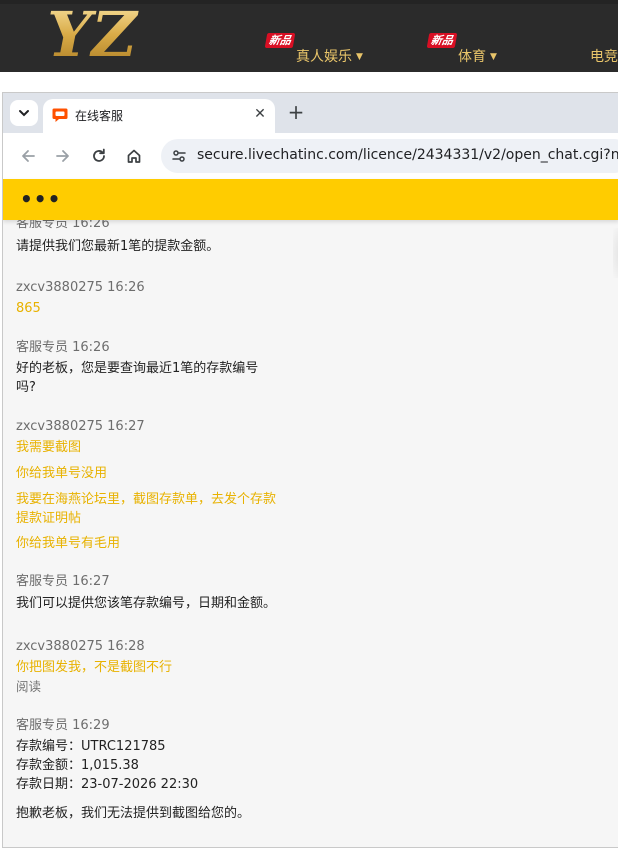 This screenshot has height=848, width=618. I want to click on site-logo-text: YZ, so click(93, 33).